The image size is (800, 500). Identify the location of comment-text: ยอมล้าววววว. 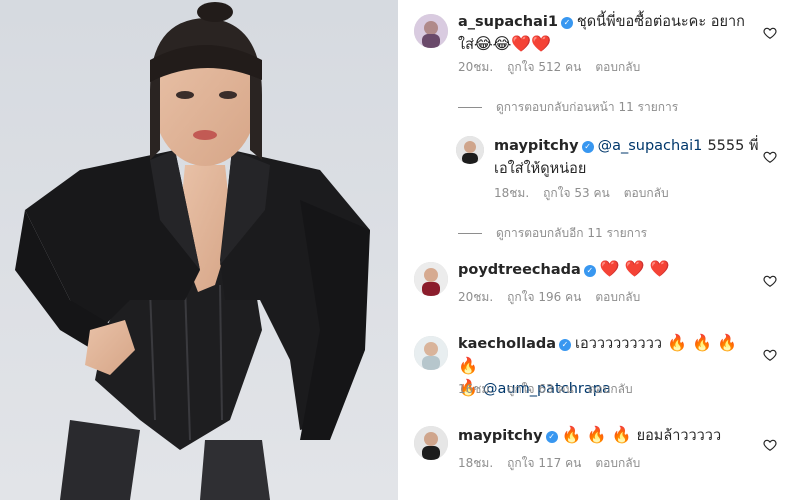
(679, 436).